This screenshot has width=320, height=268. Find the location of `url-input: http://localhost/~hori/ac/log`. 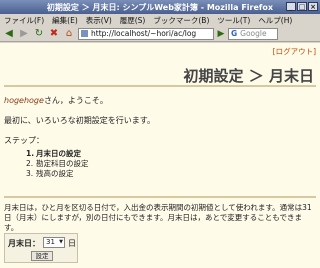

url-input: http://localhost/~hori/ac/log is located at coordinates (146, 33).